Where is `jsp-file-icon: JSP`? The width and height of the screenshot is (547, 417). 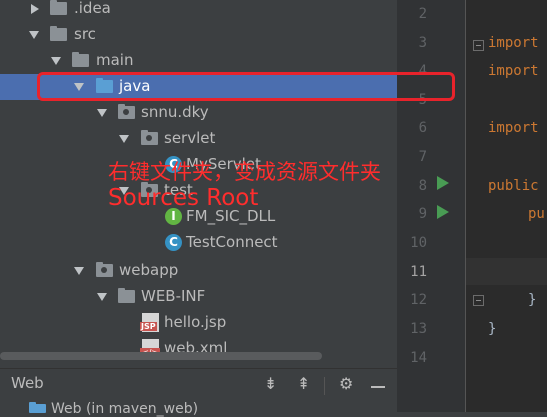
jsp-file-icon: JSP is located at coordinates (149, 322).